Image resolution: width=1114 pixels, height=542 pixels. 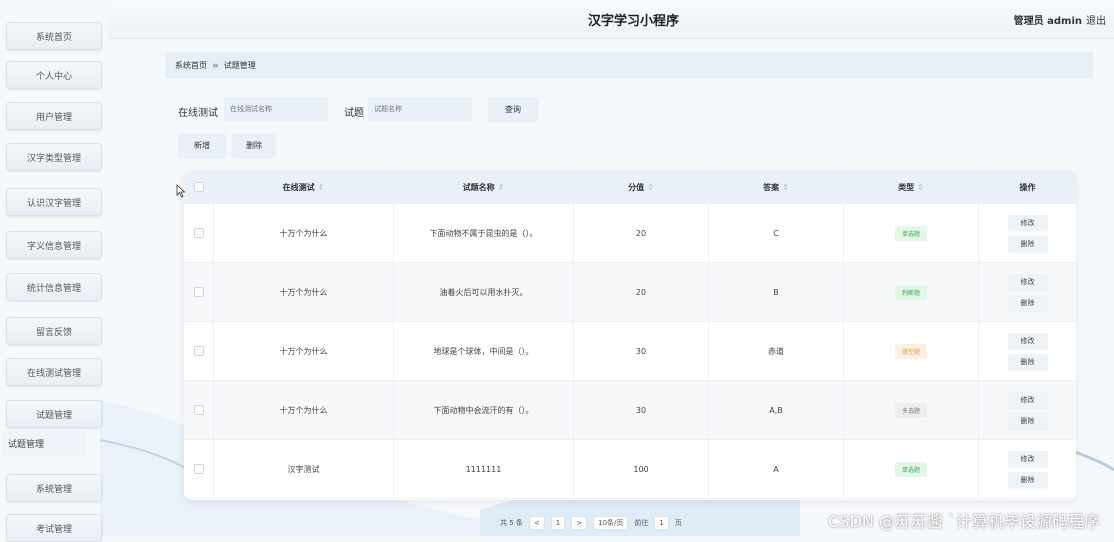 I want to click on prev-page-button: <, so click(x=536, y=523).